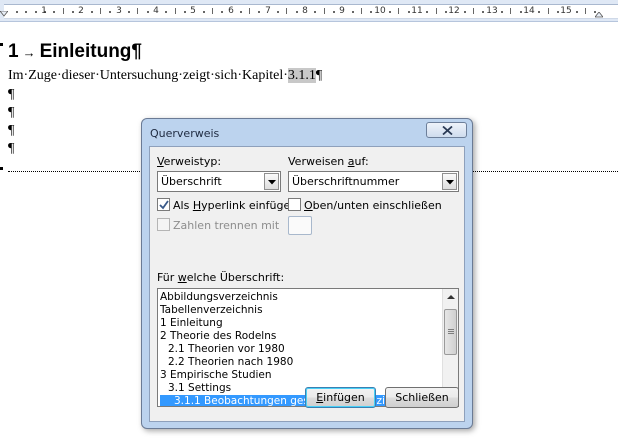  What do you see at coordinates (163, 224) in the screenshot?
I see `zahlen-trennen-checkbox` at bounding box center [163, 224].